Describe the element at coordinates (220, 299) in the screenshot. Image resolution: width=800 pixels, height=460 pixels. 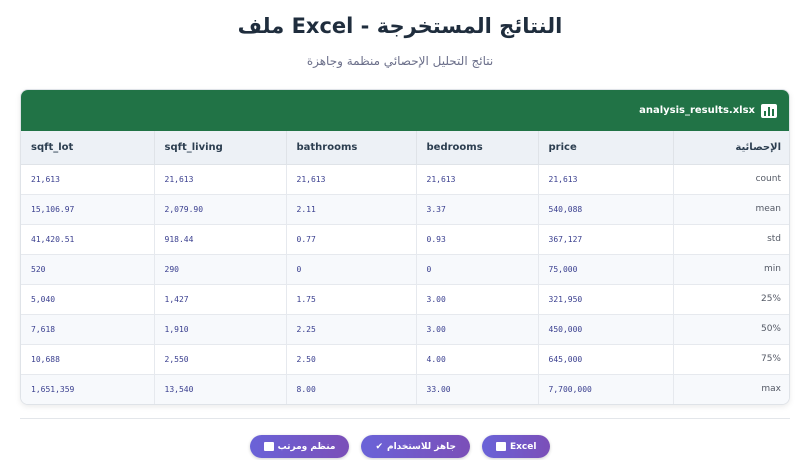
I see `table-cell: 1,427` at that location.